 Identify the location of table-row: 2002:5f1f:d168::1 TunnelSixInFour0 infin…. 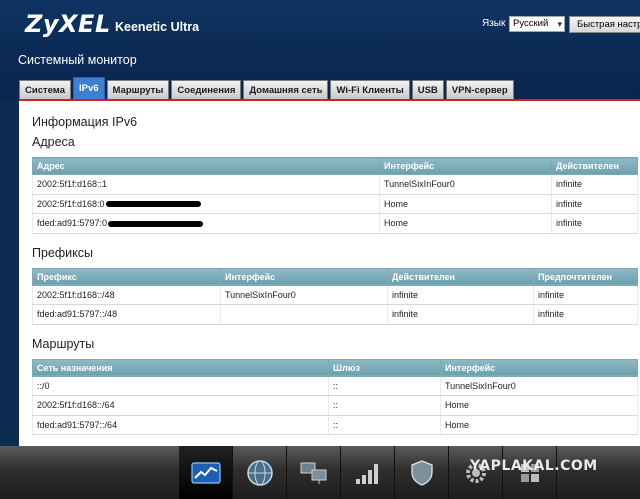
(335, 184).